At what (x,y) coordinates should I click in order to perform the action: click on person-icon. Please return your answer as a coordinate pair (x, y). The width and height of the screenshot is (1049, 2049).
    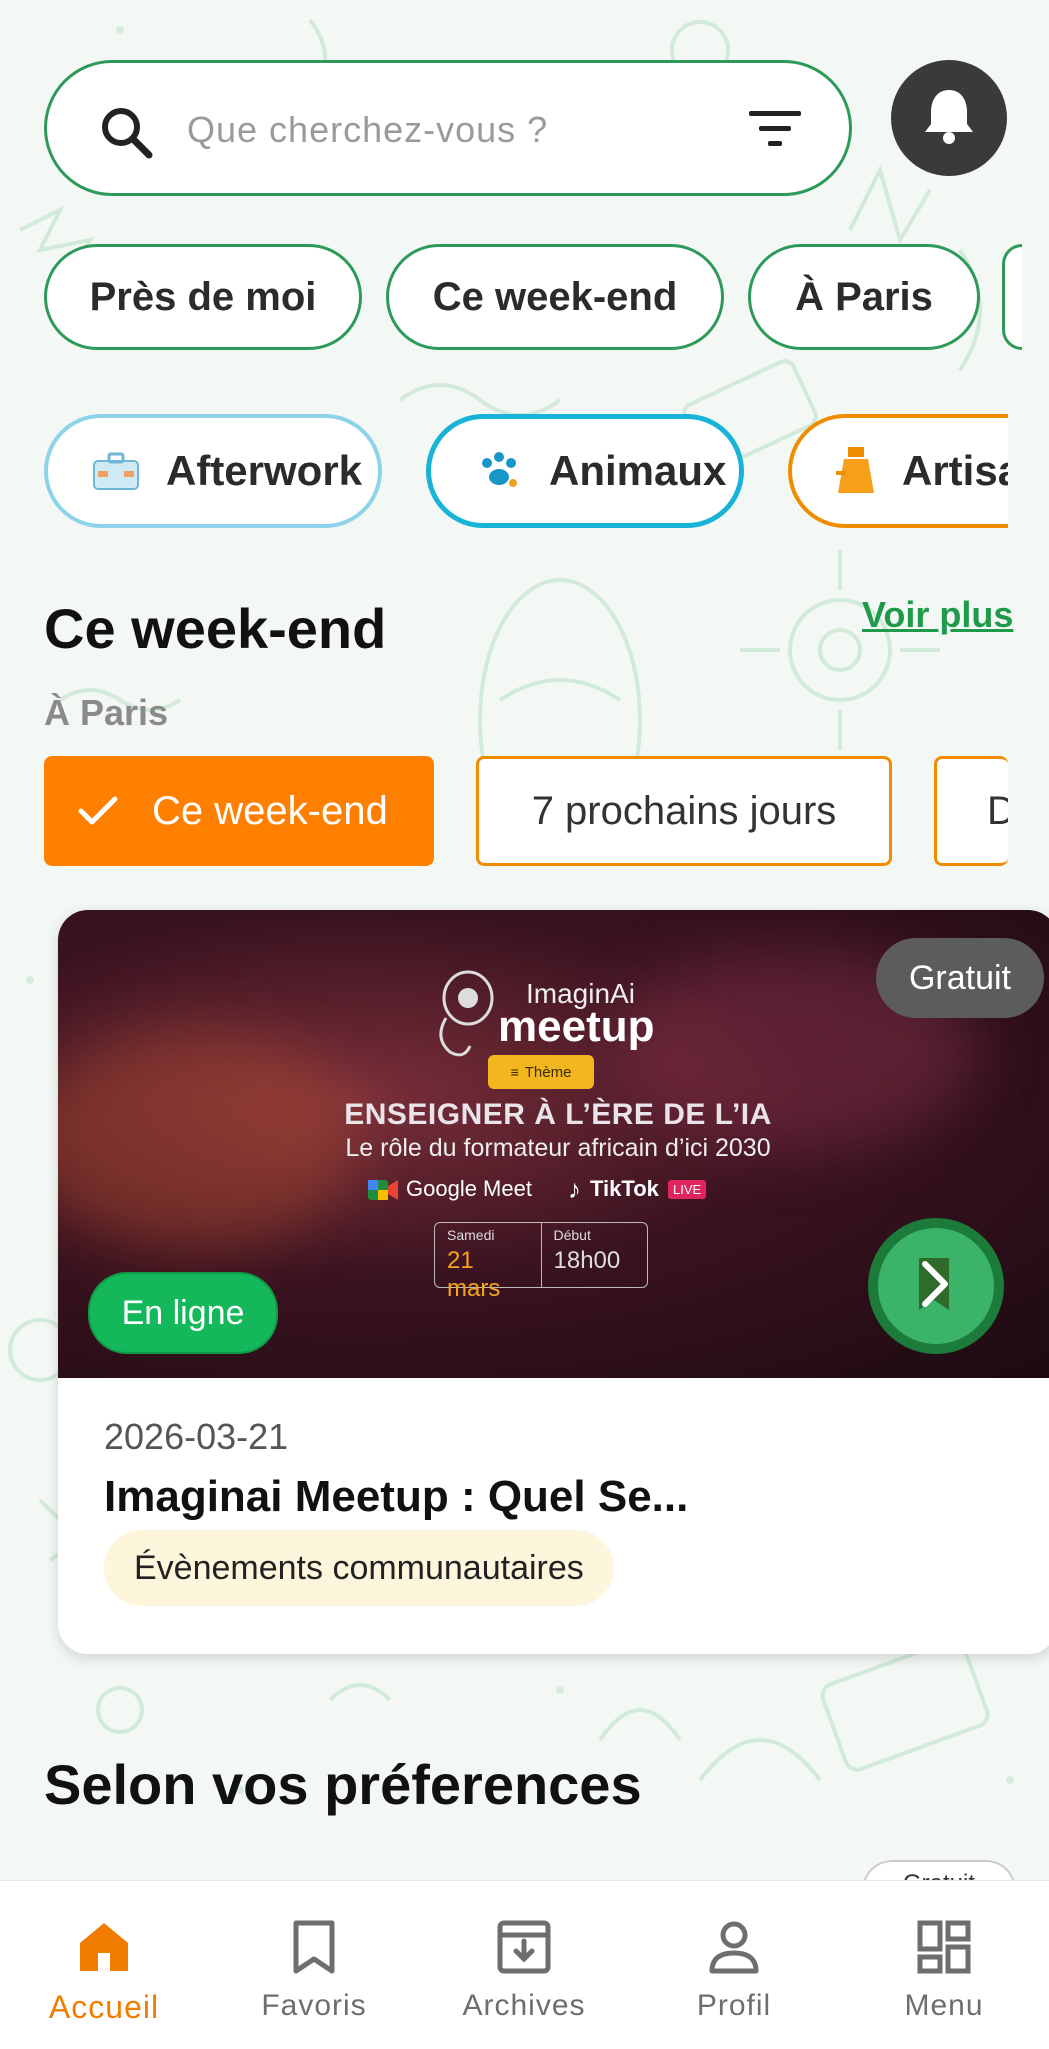
    Looking at the image, I should click on (734, 1947).